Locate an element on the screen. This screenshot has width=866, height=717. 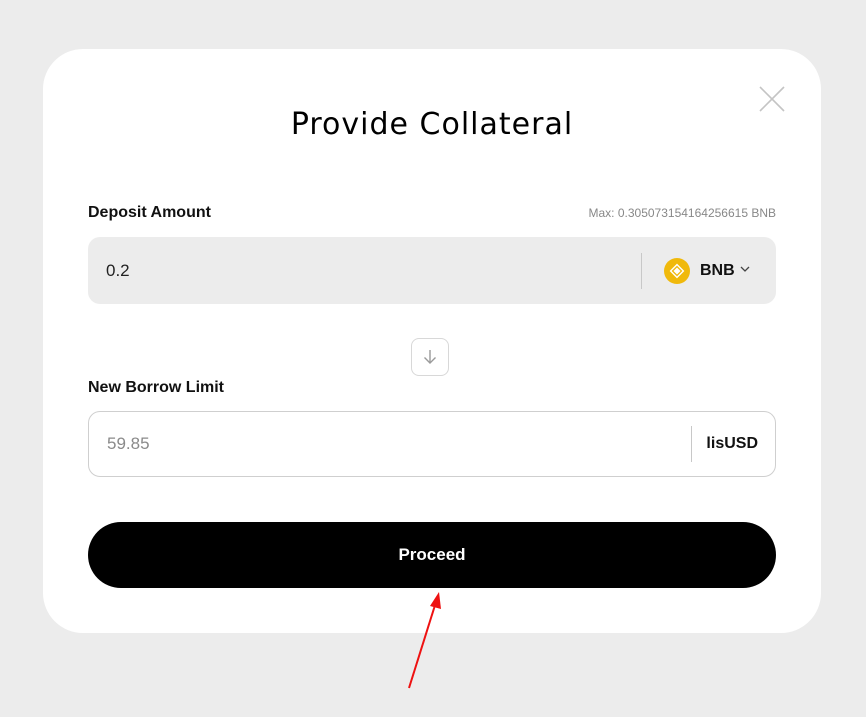
bnb-icon is located at coordinates (677, 270).